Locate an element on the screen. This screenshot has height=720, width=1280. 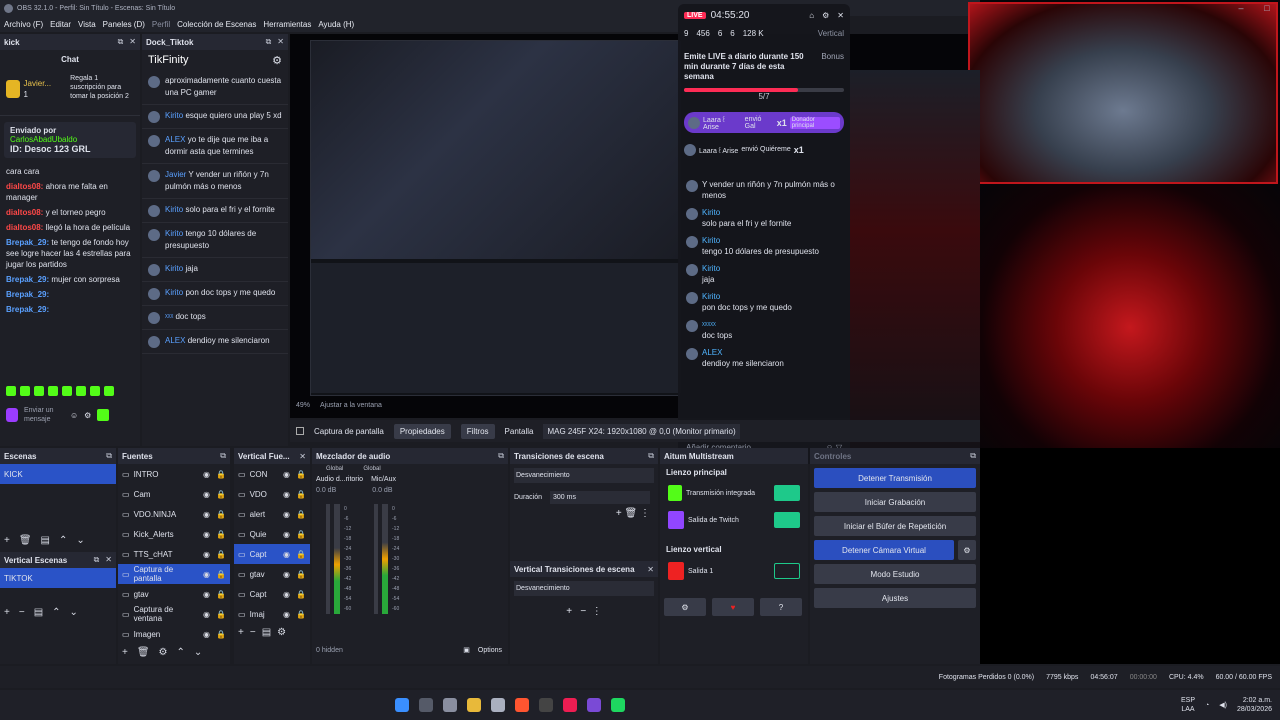
tiktok-icon is located at coordinates (570, 705).